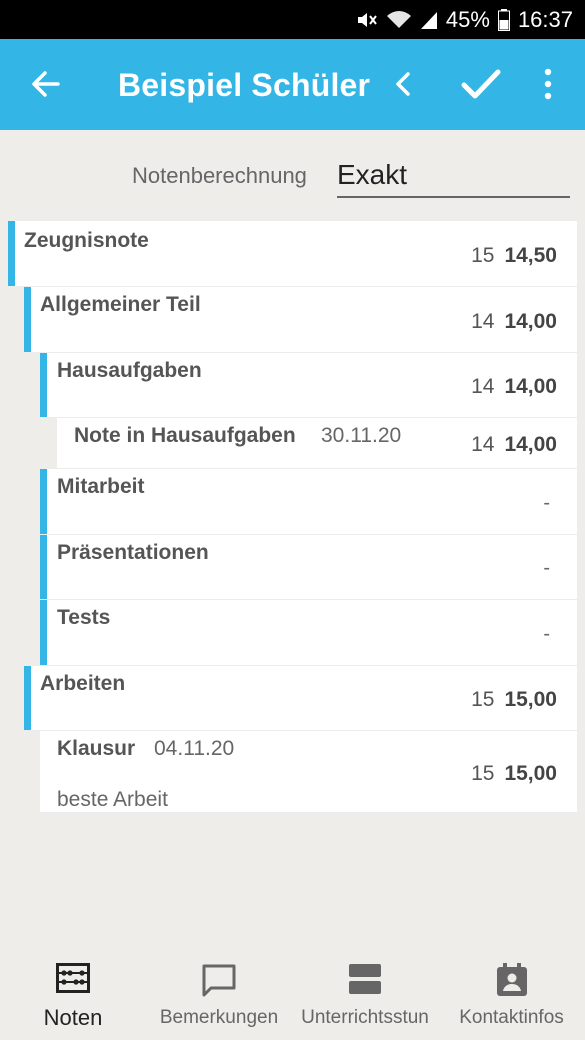 This screenshot has width=585, height=1040. Describe the element at coordinates (545, 19) in the screenshot. I see `clock: 16:37` at that location.